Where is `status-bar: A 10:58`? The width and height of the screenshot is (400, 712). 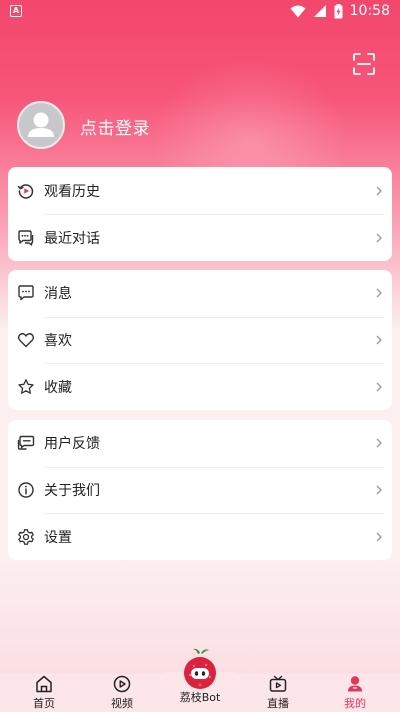
status-bar: A 10:58 is located at coordinates (200, 12).